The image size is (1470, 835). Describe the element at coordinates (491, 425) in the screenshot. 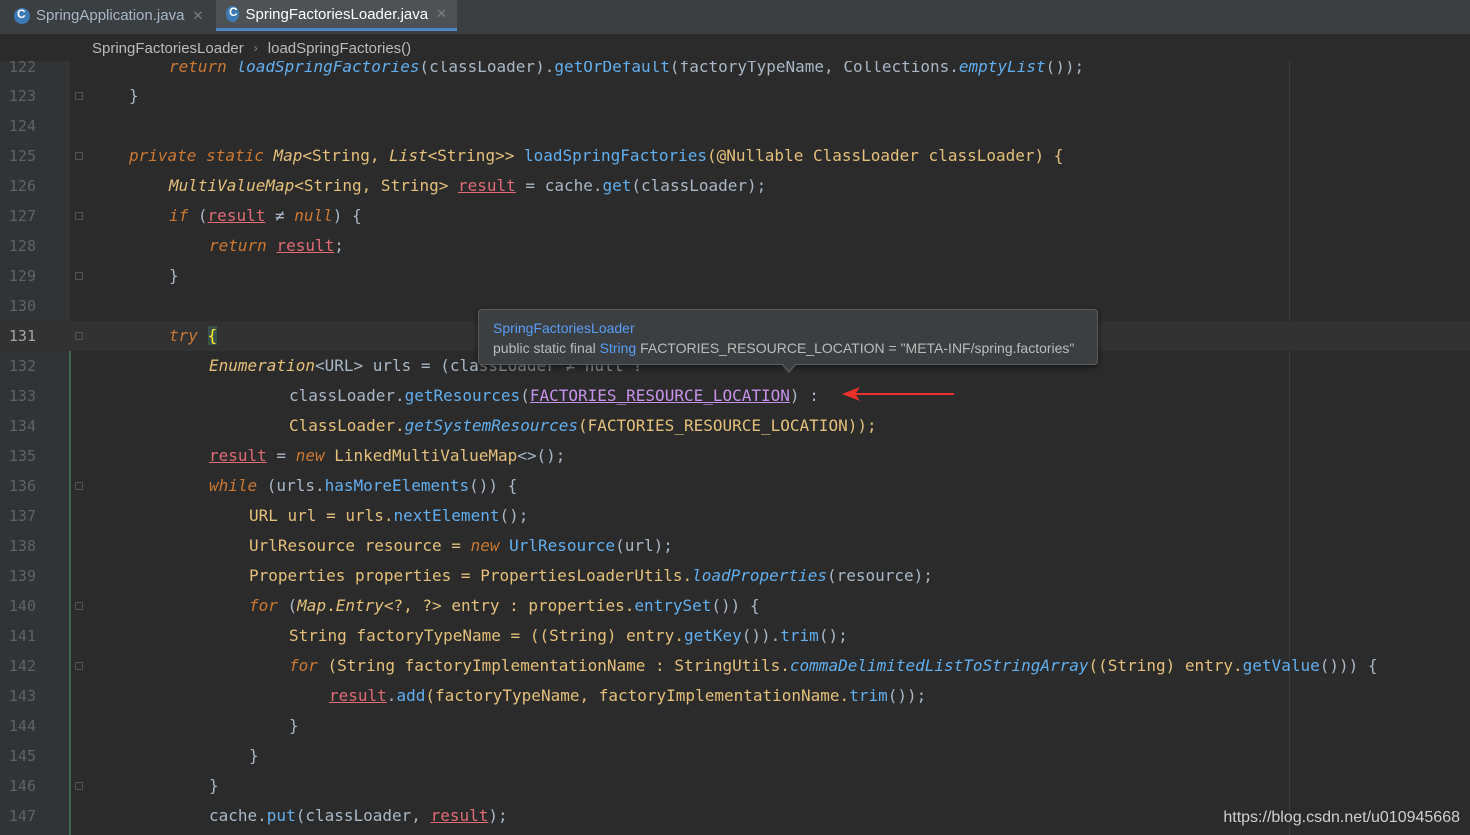

I see `code-token: getSystemResources` at that location.